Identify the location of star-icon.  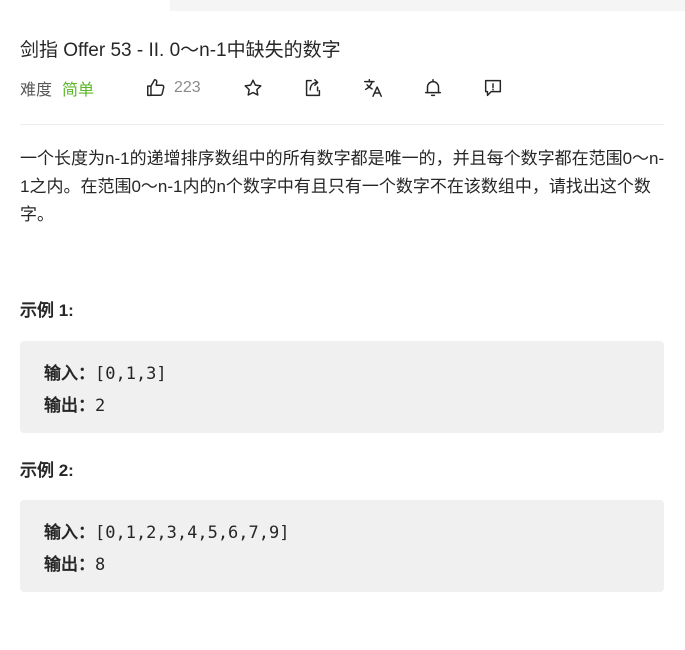
(253, 87).